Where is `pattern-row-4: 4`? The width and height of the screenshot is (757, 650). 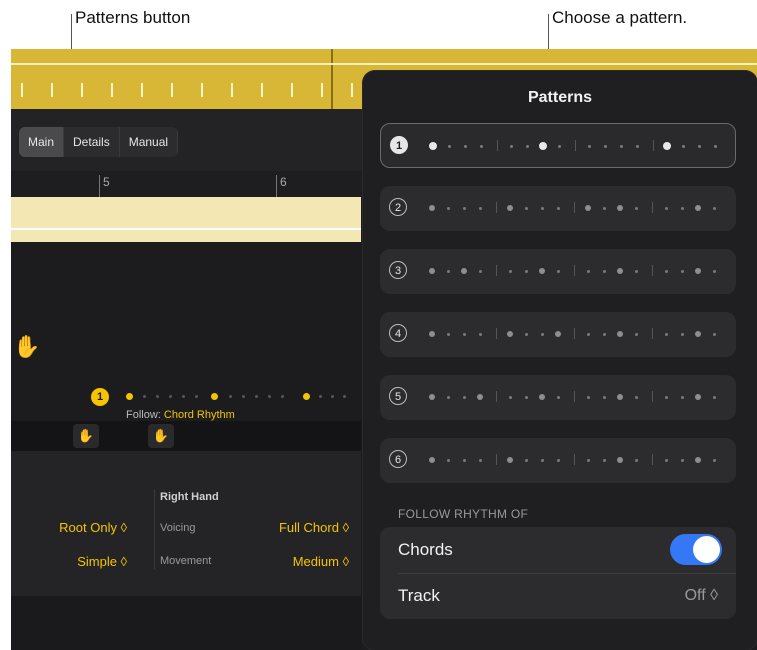
pattern-row-4: 4 is located at coordinates (558, 334).